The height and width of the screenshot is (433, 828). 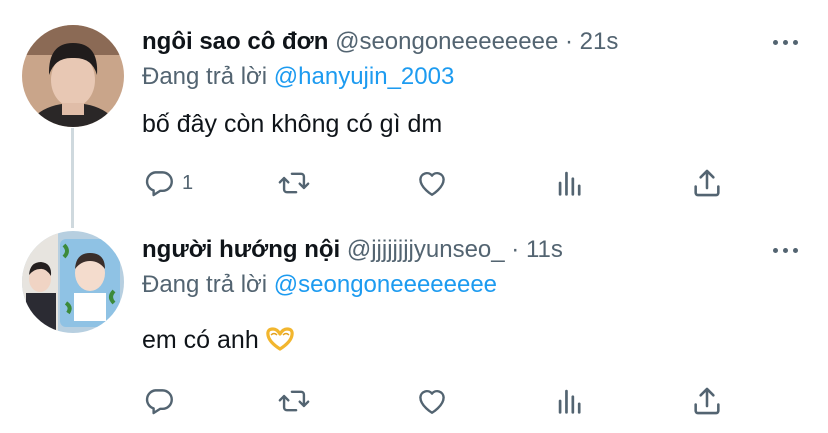 I want to click on timestamp: 11s, so click(x=544, y=249).